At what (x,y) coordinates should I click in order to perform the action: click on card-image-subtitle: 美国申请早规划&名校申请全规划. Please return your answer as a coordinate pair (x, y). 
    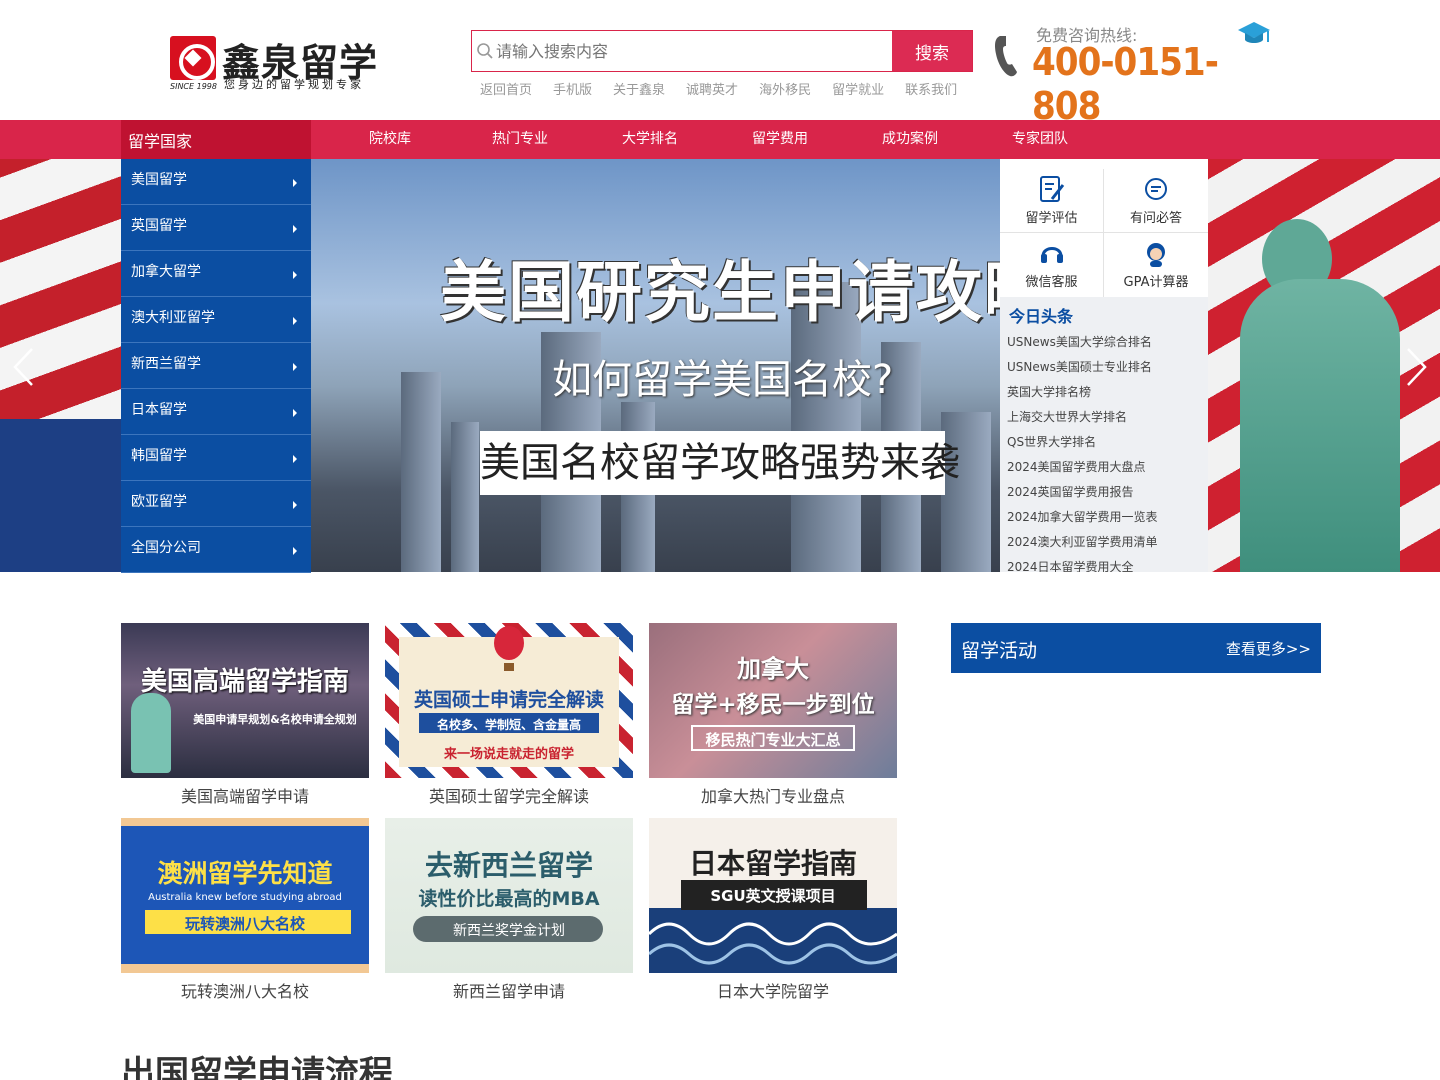
    Looking at the image, I should click on (275, 719).